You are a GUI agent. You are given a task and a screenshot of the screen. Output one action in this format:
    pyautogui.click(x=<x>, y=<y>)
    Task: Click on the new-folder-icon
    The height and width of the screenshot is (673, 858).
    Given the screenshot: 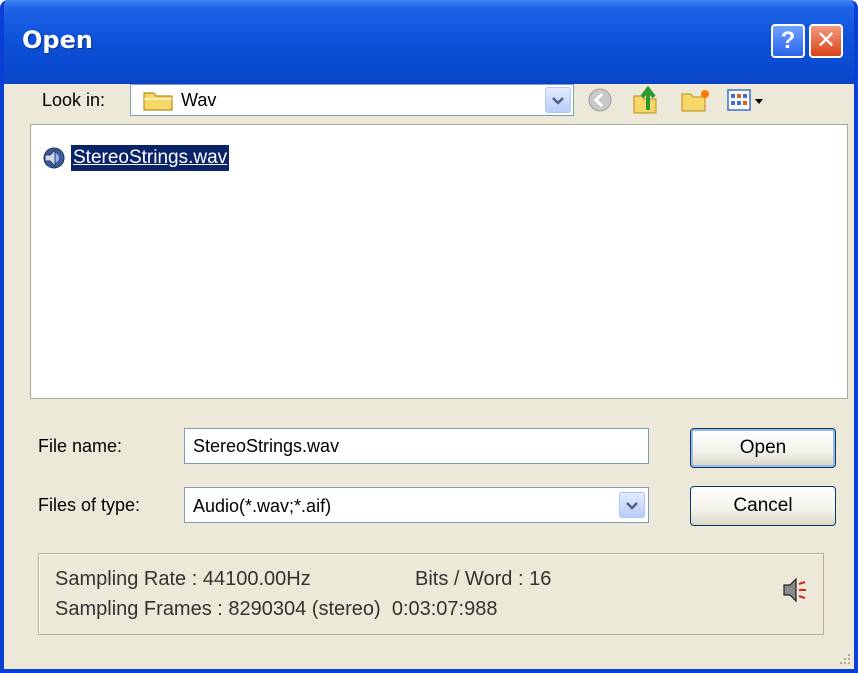 What is the action you would take?
    pyautogui.click(x=696, y=102)
    